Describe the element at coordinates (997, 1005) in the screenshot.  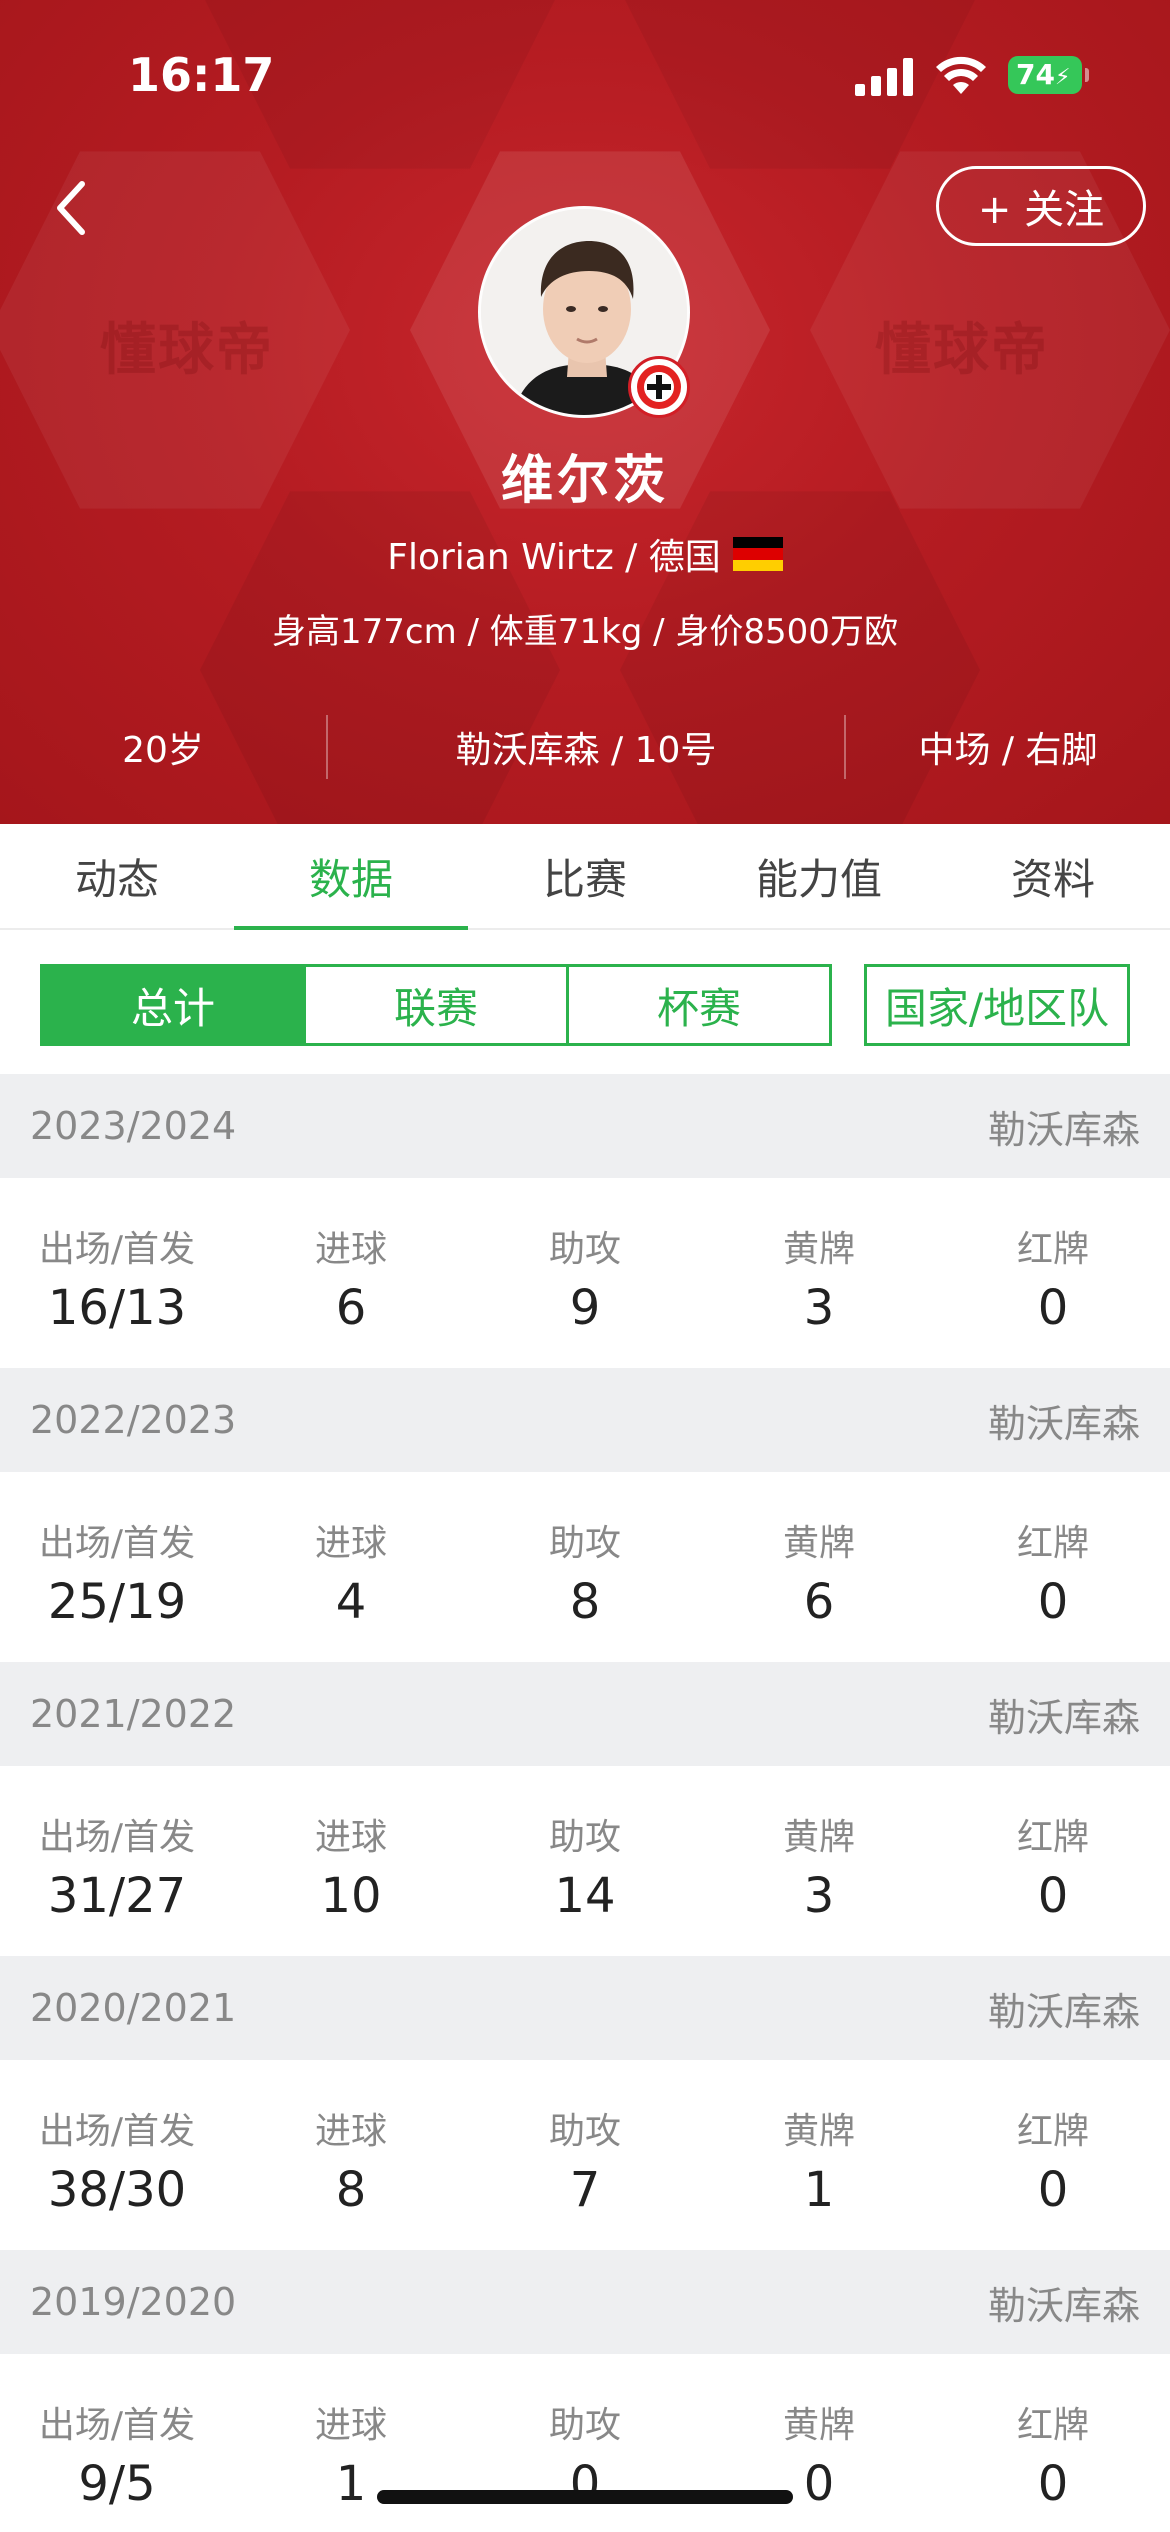
I see `filter-national-team: 国家/地区队` at that location.